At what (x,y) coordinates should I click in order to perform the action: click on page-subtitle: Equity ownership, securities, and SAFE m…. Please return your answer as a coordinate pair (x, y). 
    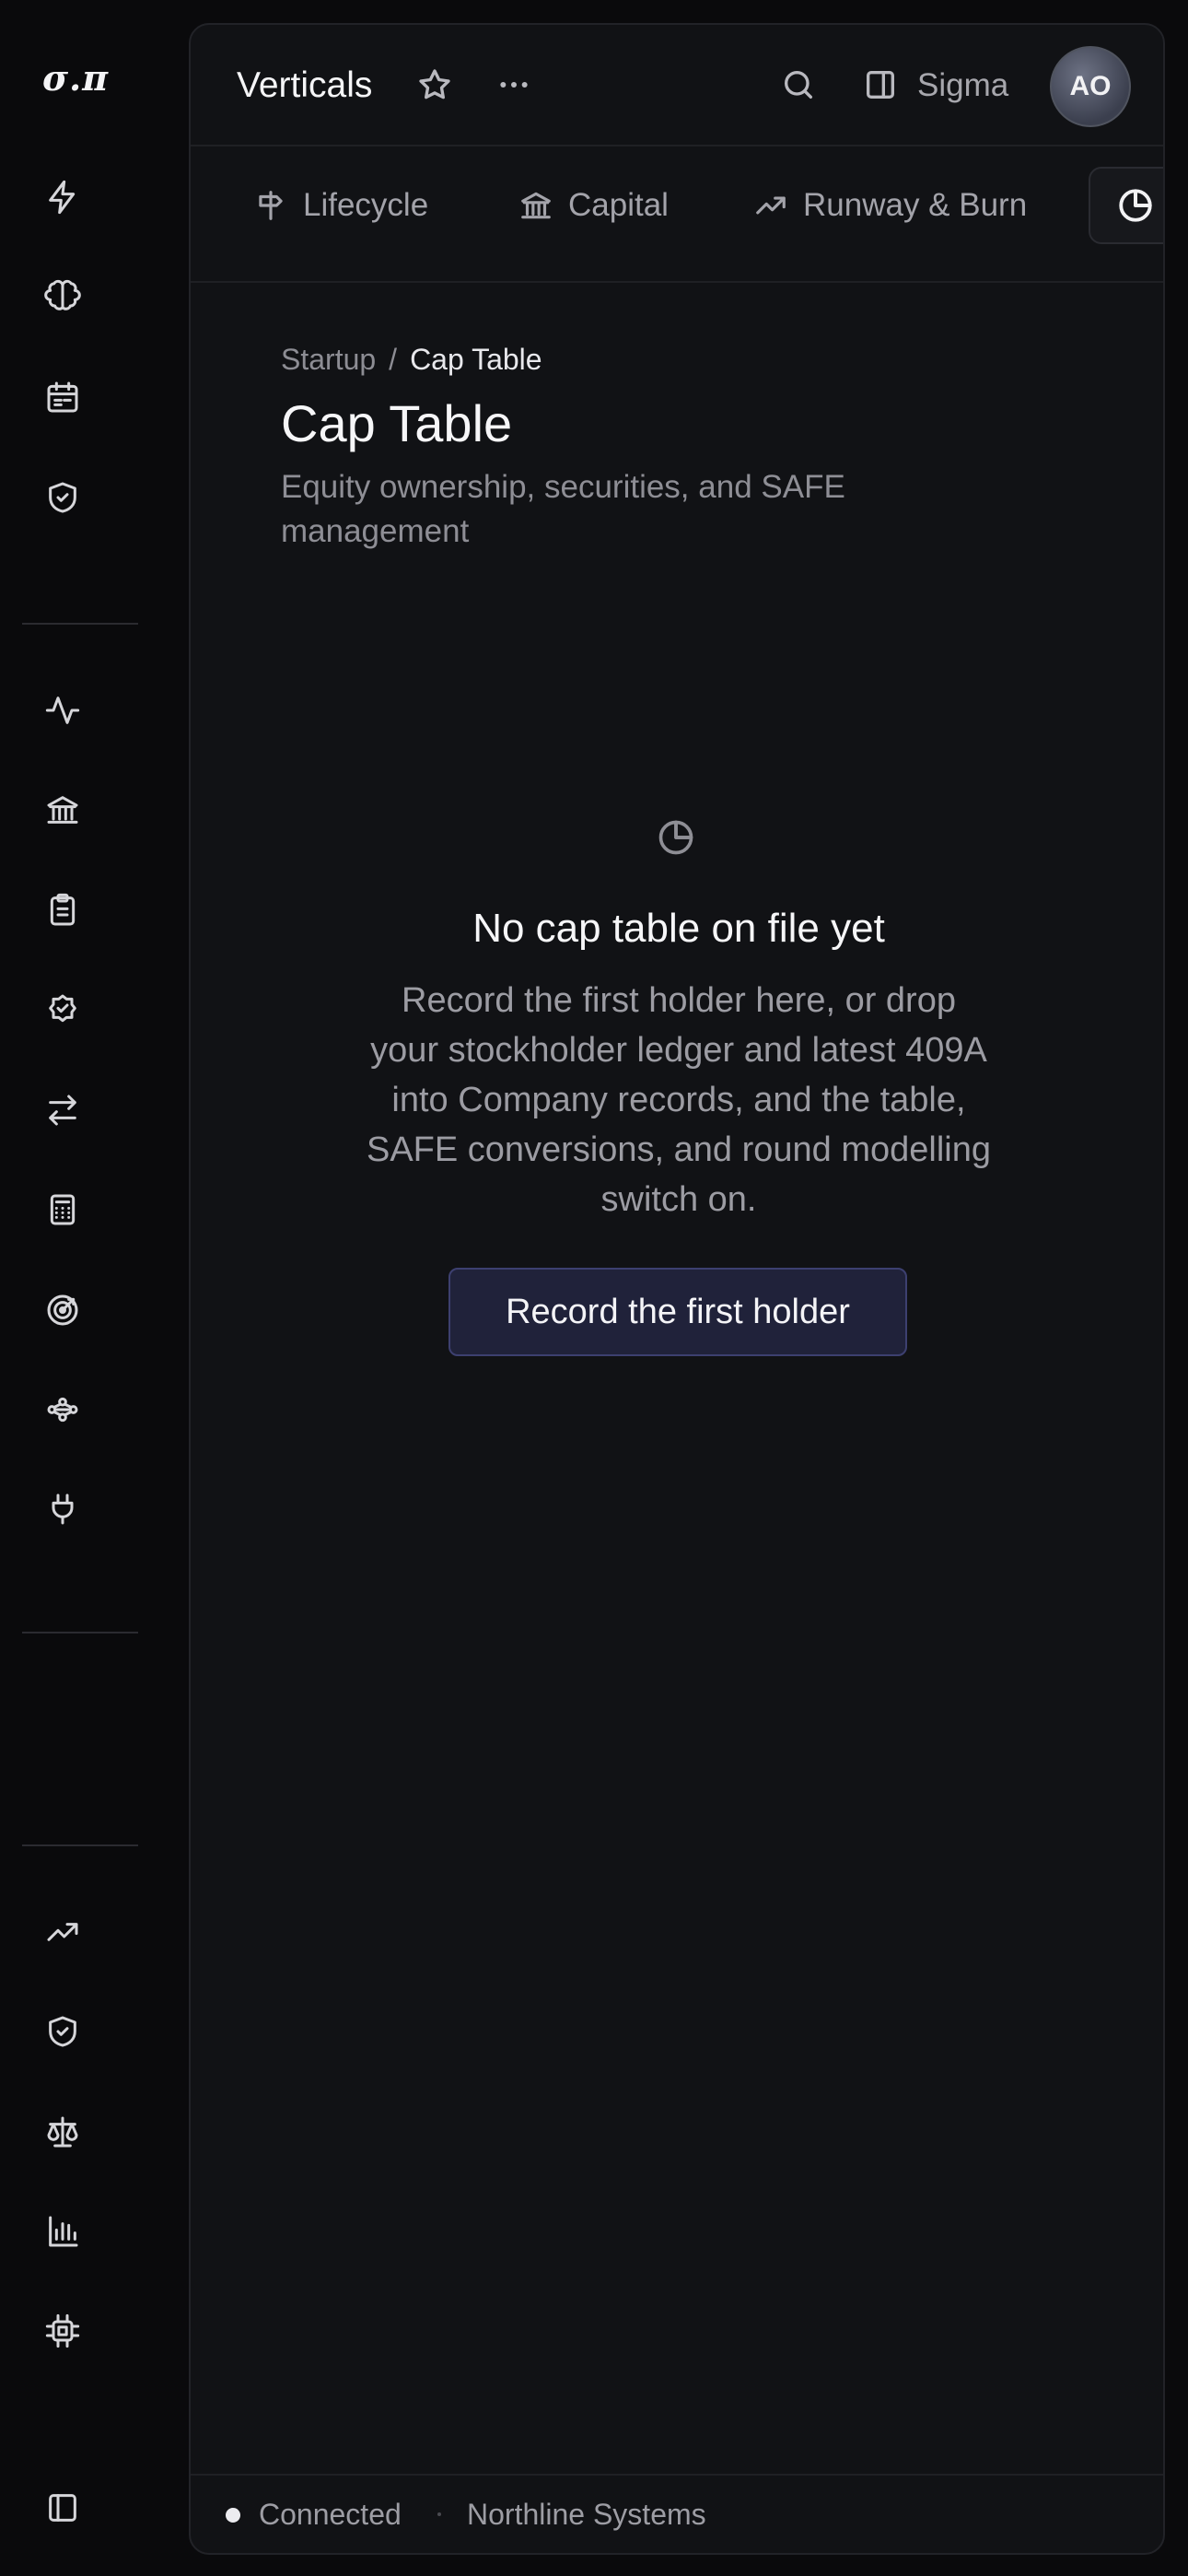
    Looking at the image, I should click on (563, 509).